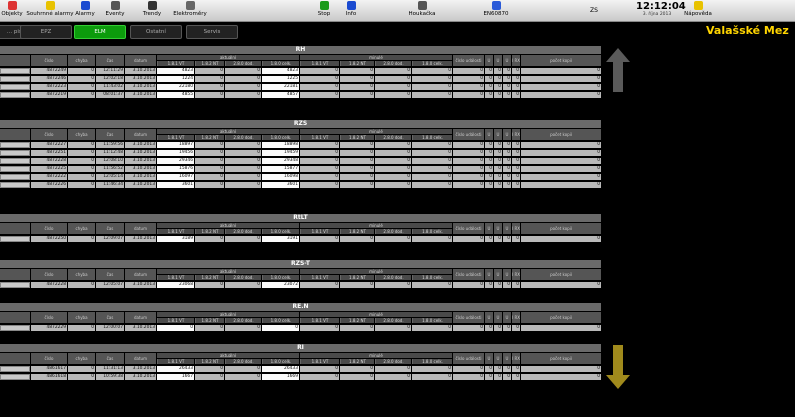 The image size is (795, 417). What do you see at coordinates (100, 32) in the screenshot?
I see `tab-2: ELM` at bounding box center [100, 32].